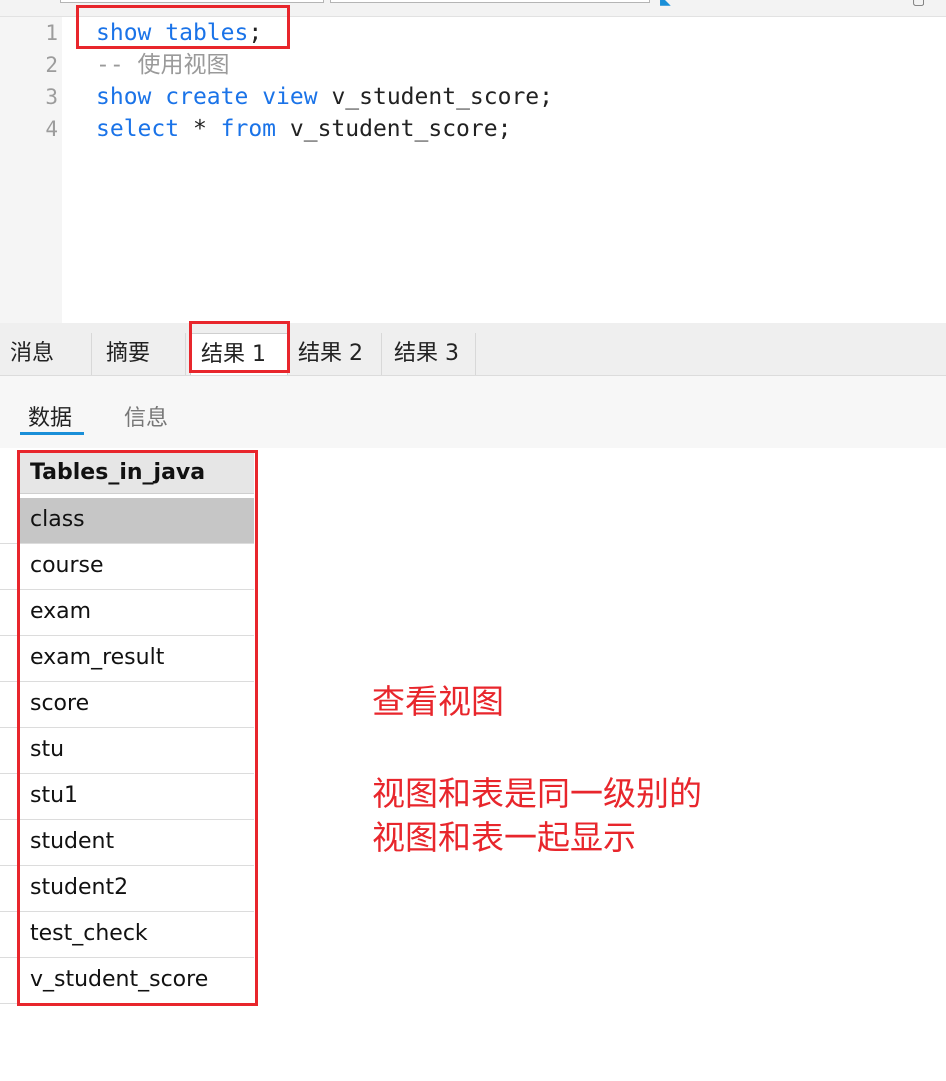 The image size is (946, 1081). Describe the element at coordinates (504, 837) in the screenshot. I see `annotation-shown-together: 视图和表一起显示` at that location.